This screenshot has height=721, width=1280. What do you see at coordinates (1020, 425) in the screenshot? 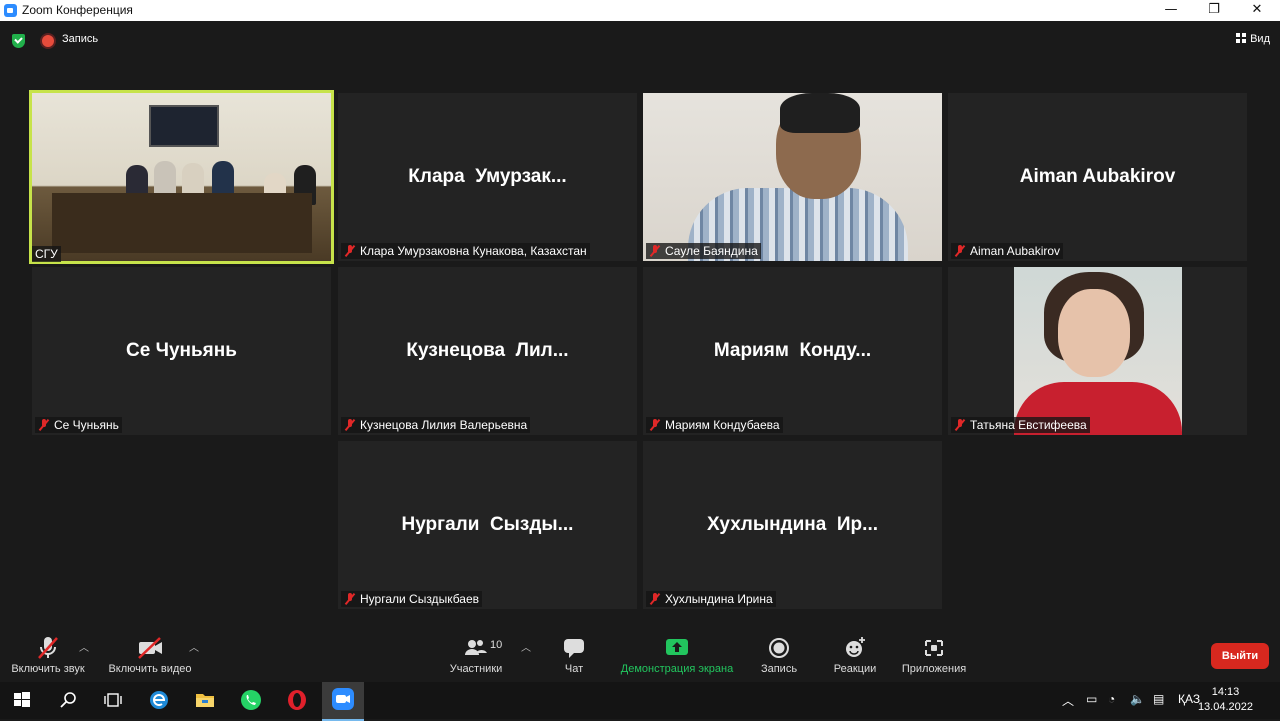
I see `participant-label: Татьяна Евстифеева` at bounding box center [1020, 425].